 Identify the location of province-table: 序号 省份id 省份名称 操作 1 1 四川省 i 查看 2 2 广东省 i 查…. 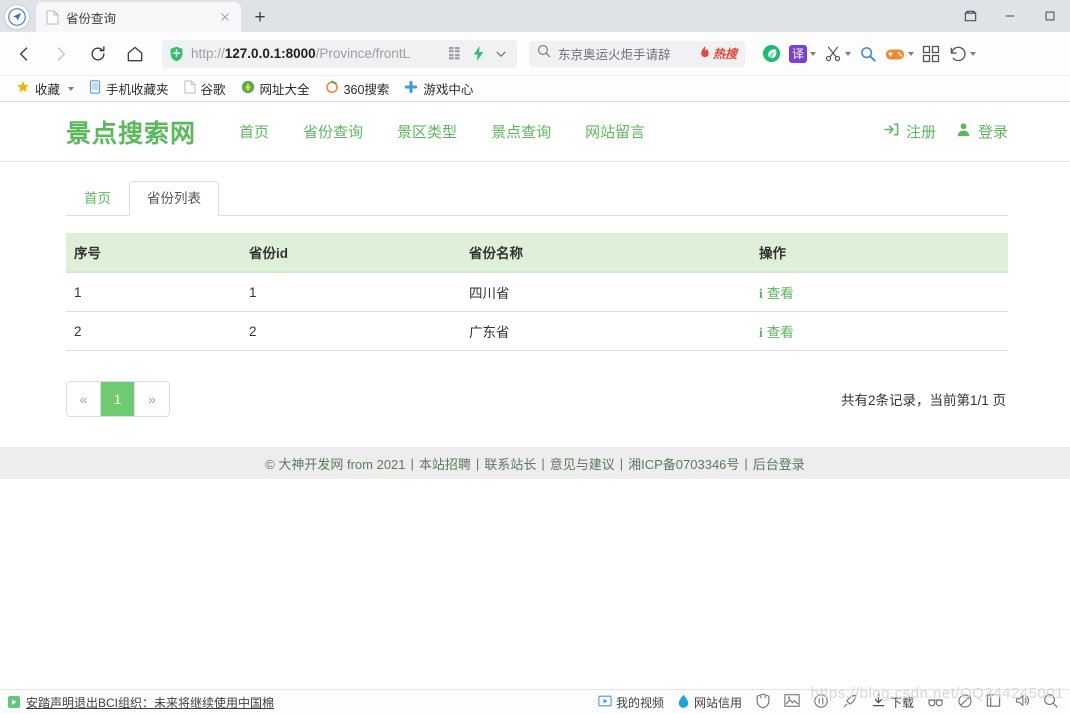
(537, 292).